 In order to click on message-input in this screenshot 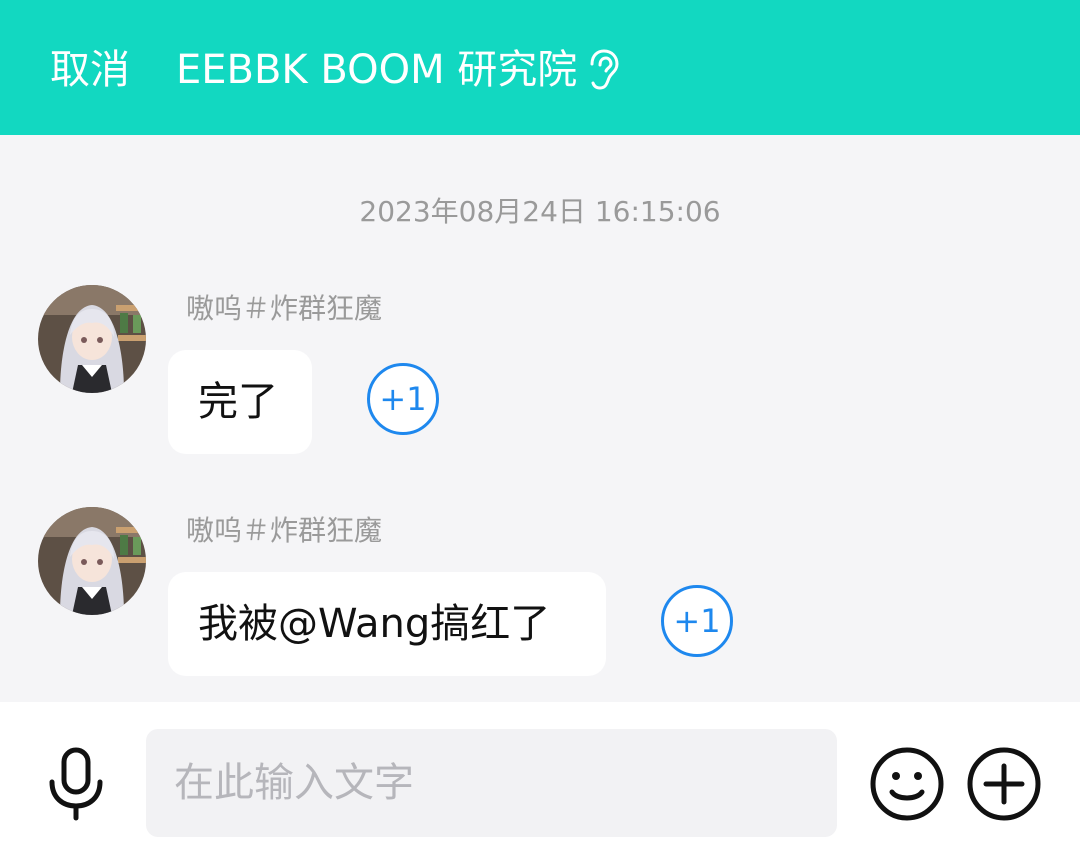, I will do `click(491, 783)`.